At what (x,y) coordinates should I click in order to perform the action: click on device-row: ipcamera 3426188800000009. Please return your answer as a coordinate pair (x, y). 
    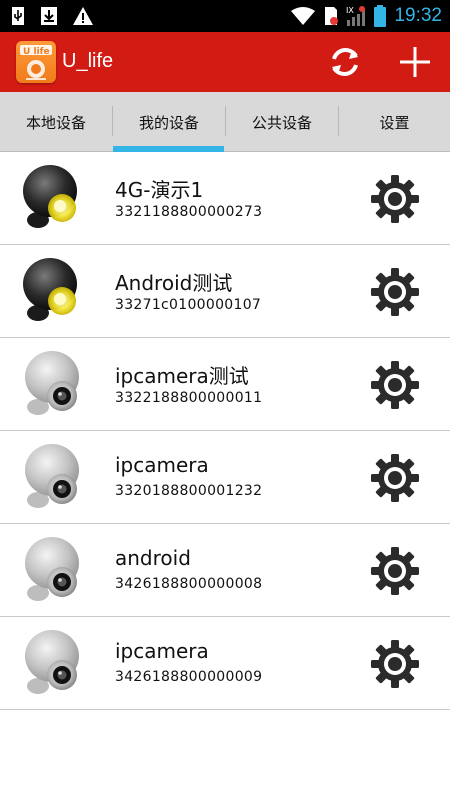
    Looking at the image, I should click on (225, 663).